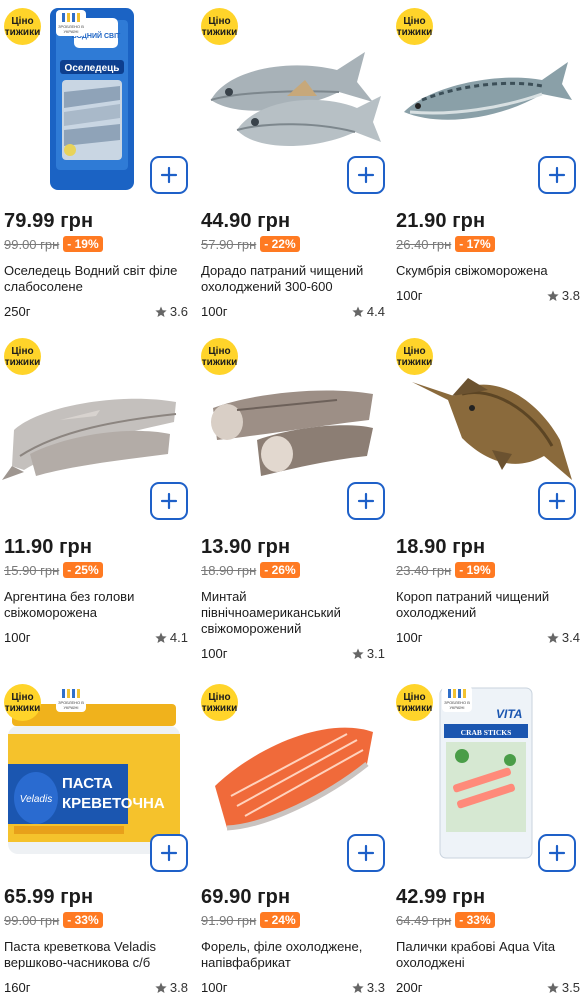 The width and height of the screenshot is (582, 1000). Describe the element at coordinates (36, 799) in the screenshot. I see `jar-brand: Veladis` at that location.